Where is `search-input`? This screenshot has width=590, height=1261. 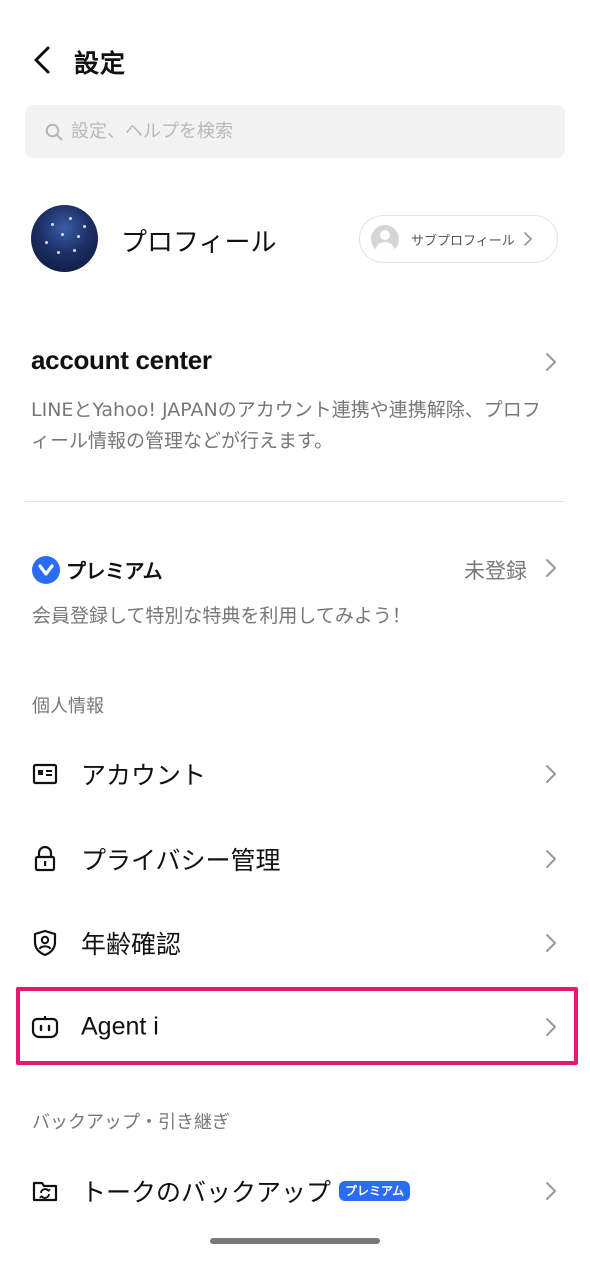
search-input is located at coordinates (306, 131).